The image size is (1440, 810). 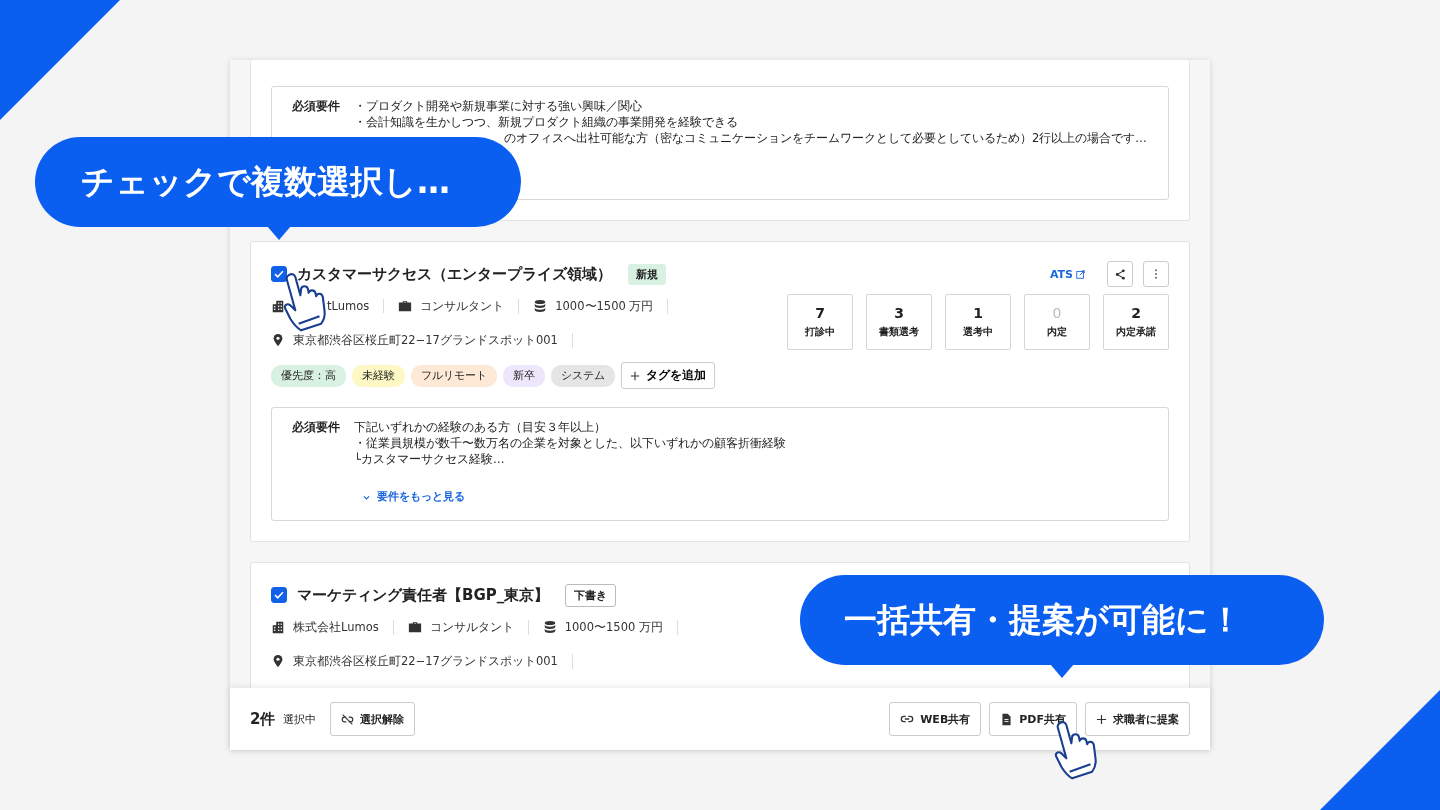 I want to click on stat-tile: 1 選考中, so click(x=978, y=322).